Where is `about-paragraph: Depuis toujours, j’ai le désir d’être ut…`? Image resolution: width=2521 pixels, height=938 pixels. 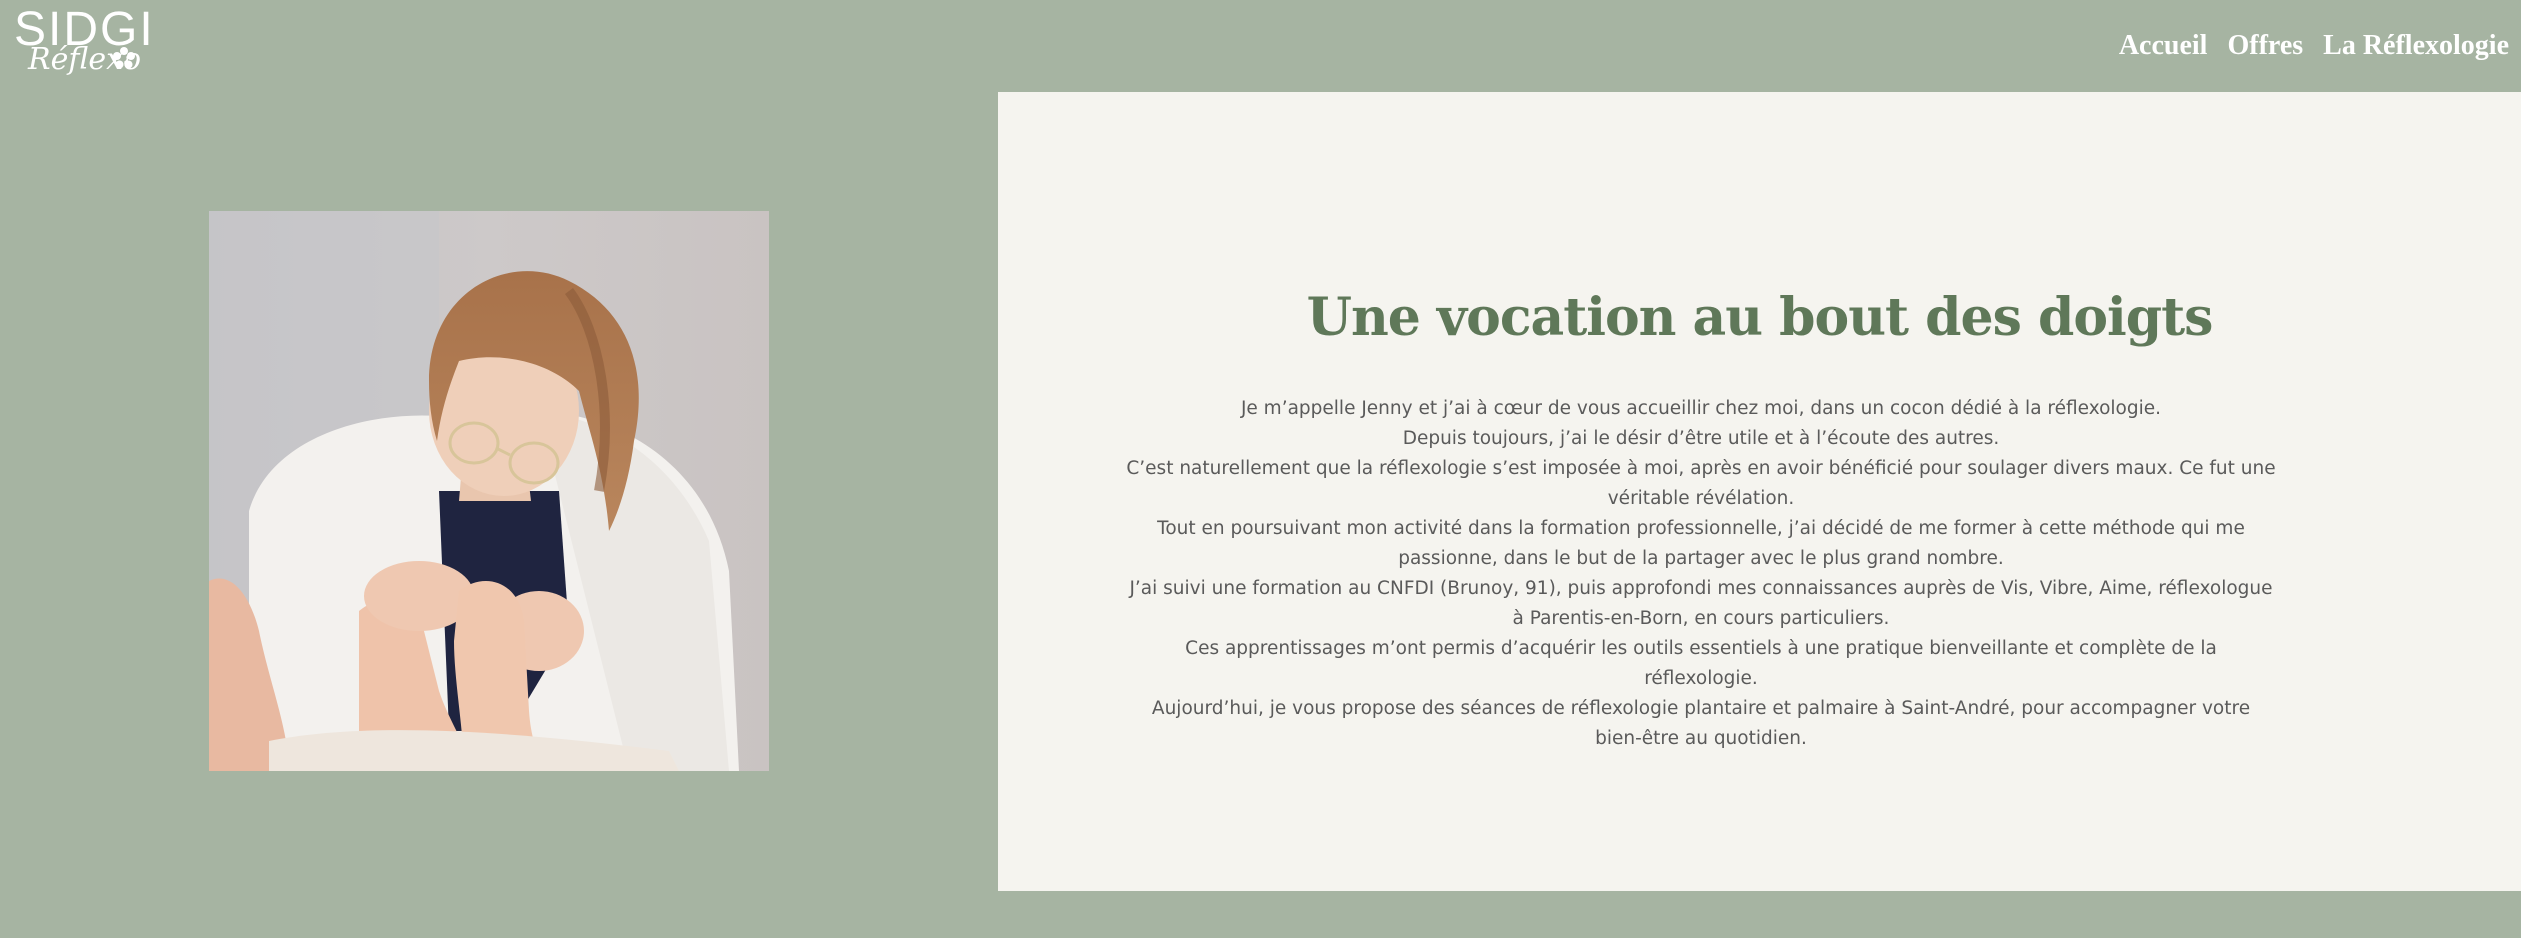
about-paragraph: Depuis toujours, j’ai le désir d’être ut… is located at coordinates (1701, 438).